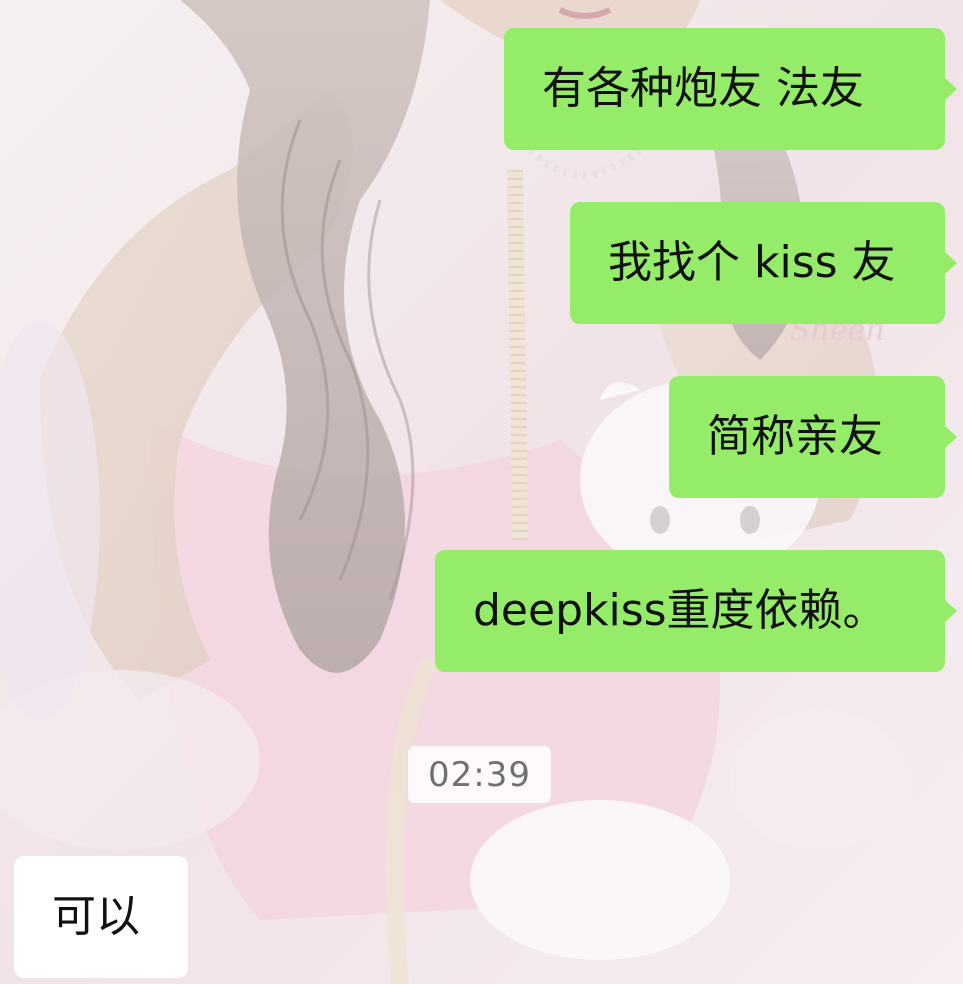 The height and width of the screenshot is (984, 963). What do you see at coordinates (795, 436) in the screenshot?
I see `message-text: 简称亲友` at bounding box center [795, 436].